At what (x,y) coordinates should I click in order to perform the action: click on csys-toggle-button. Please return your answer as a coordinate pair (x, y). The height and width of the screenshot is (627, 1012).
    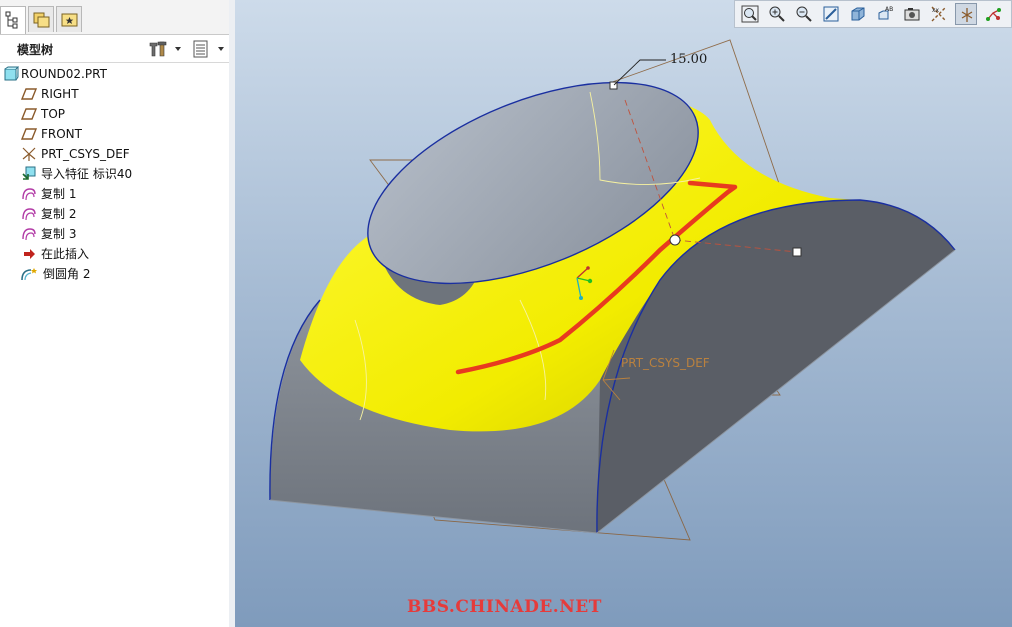
    Looking at the image, I should click on (993, 14).